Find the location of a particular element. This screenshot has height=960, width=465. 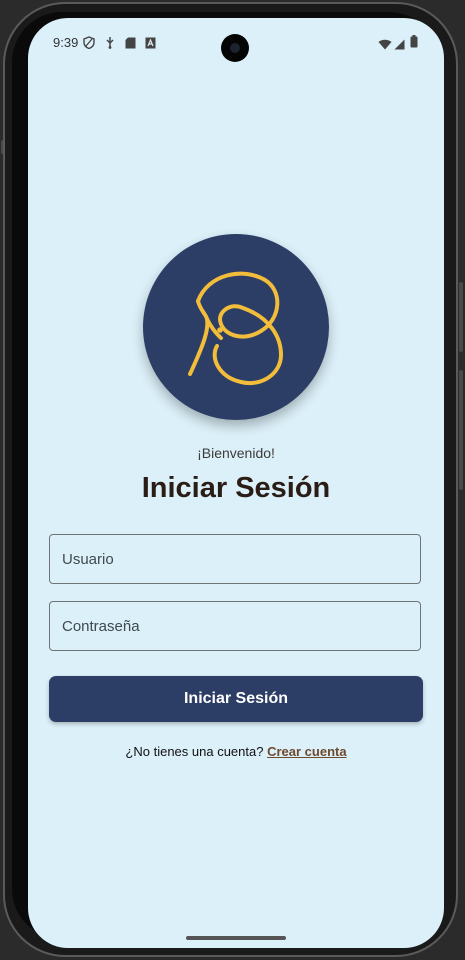

username-field: Usuario is located at coordinates (235, 559).